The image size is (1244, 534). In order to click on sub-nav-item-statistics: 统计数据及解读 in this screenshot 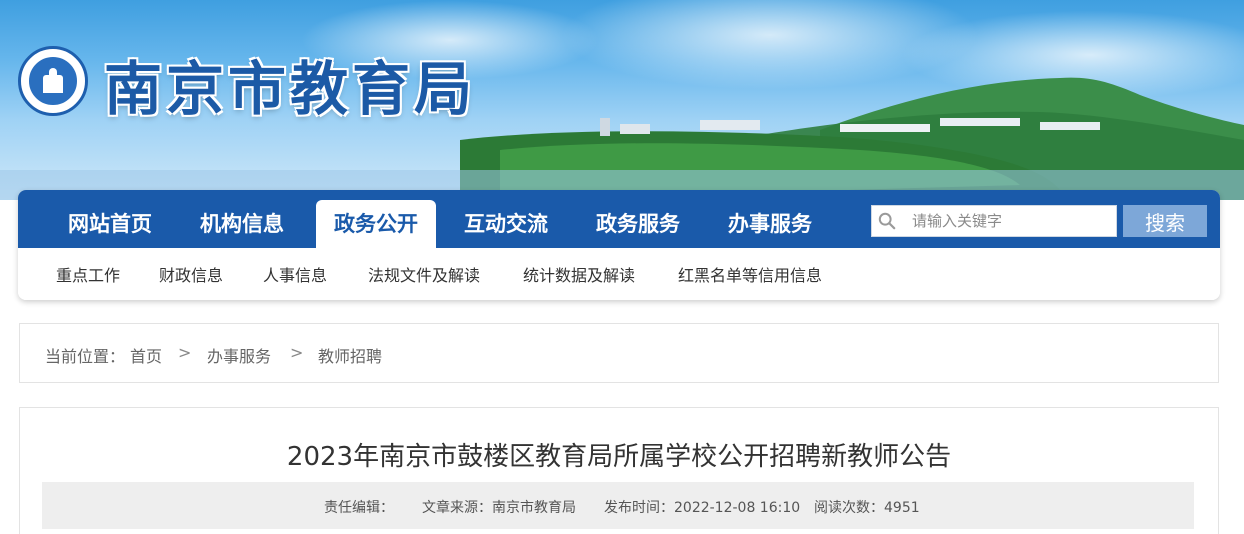, I will do `click(579, 274)`.